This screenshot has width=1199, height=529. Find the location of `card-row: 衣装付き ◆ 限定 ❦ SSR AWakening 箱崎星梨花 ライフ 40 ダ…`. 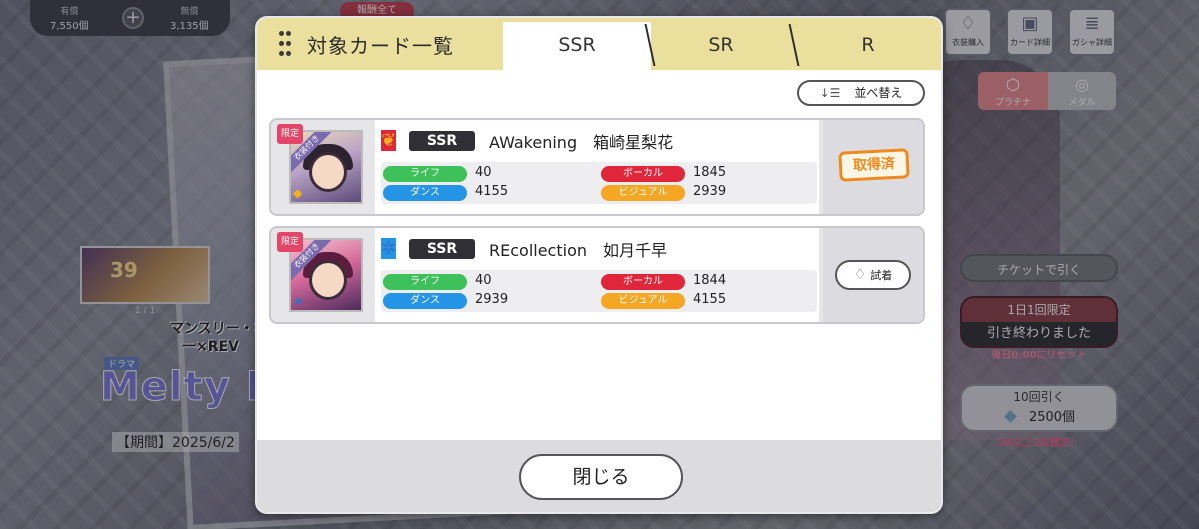

card-row: 衣装付き ◆ 限定 ❦ SSR AWakening 箱崎星梨花 ライフ 40 ダ… is located at coordinates (597, 167).